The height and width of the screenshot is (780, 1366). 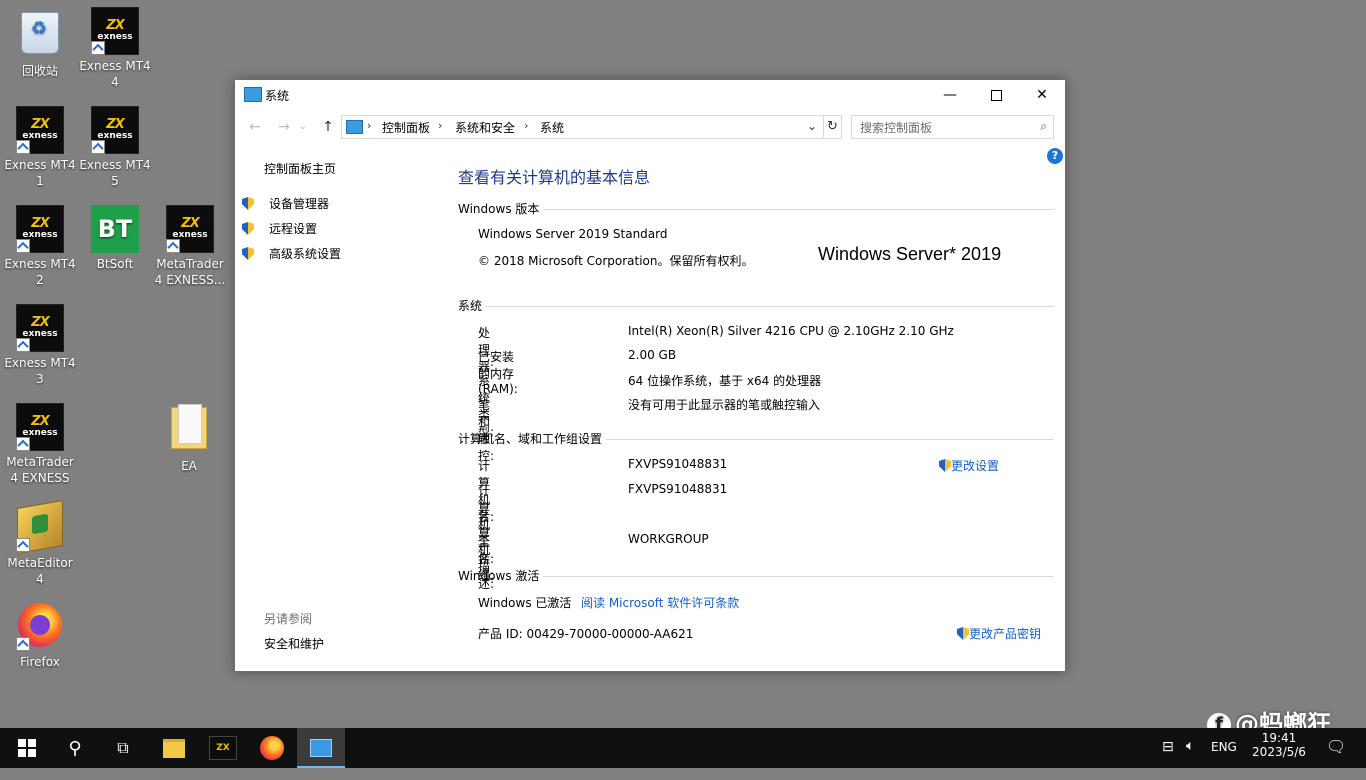 I want to click on desktop-icon-exness-mt4-5: ZX exness Exness MT4 5, so click(x=115, y=147).